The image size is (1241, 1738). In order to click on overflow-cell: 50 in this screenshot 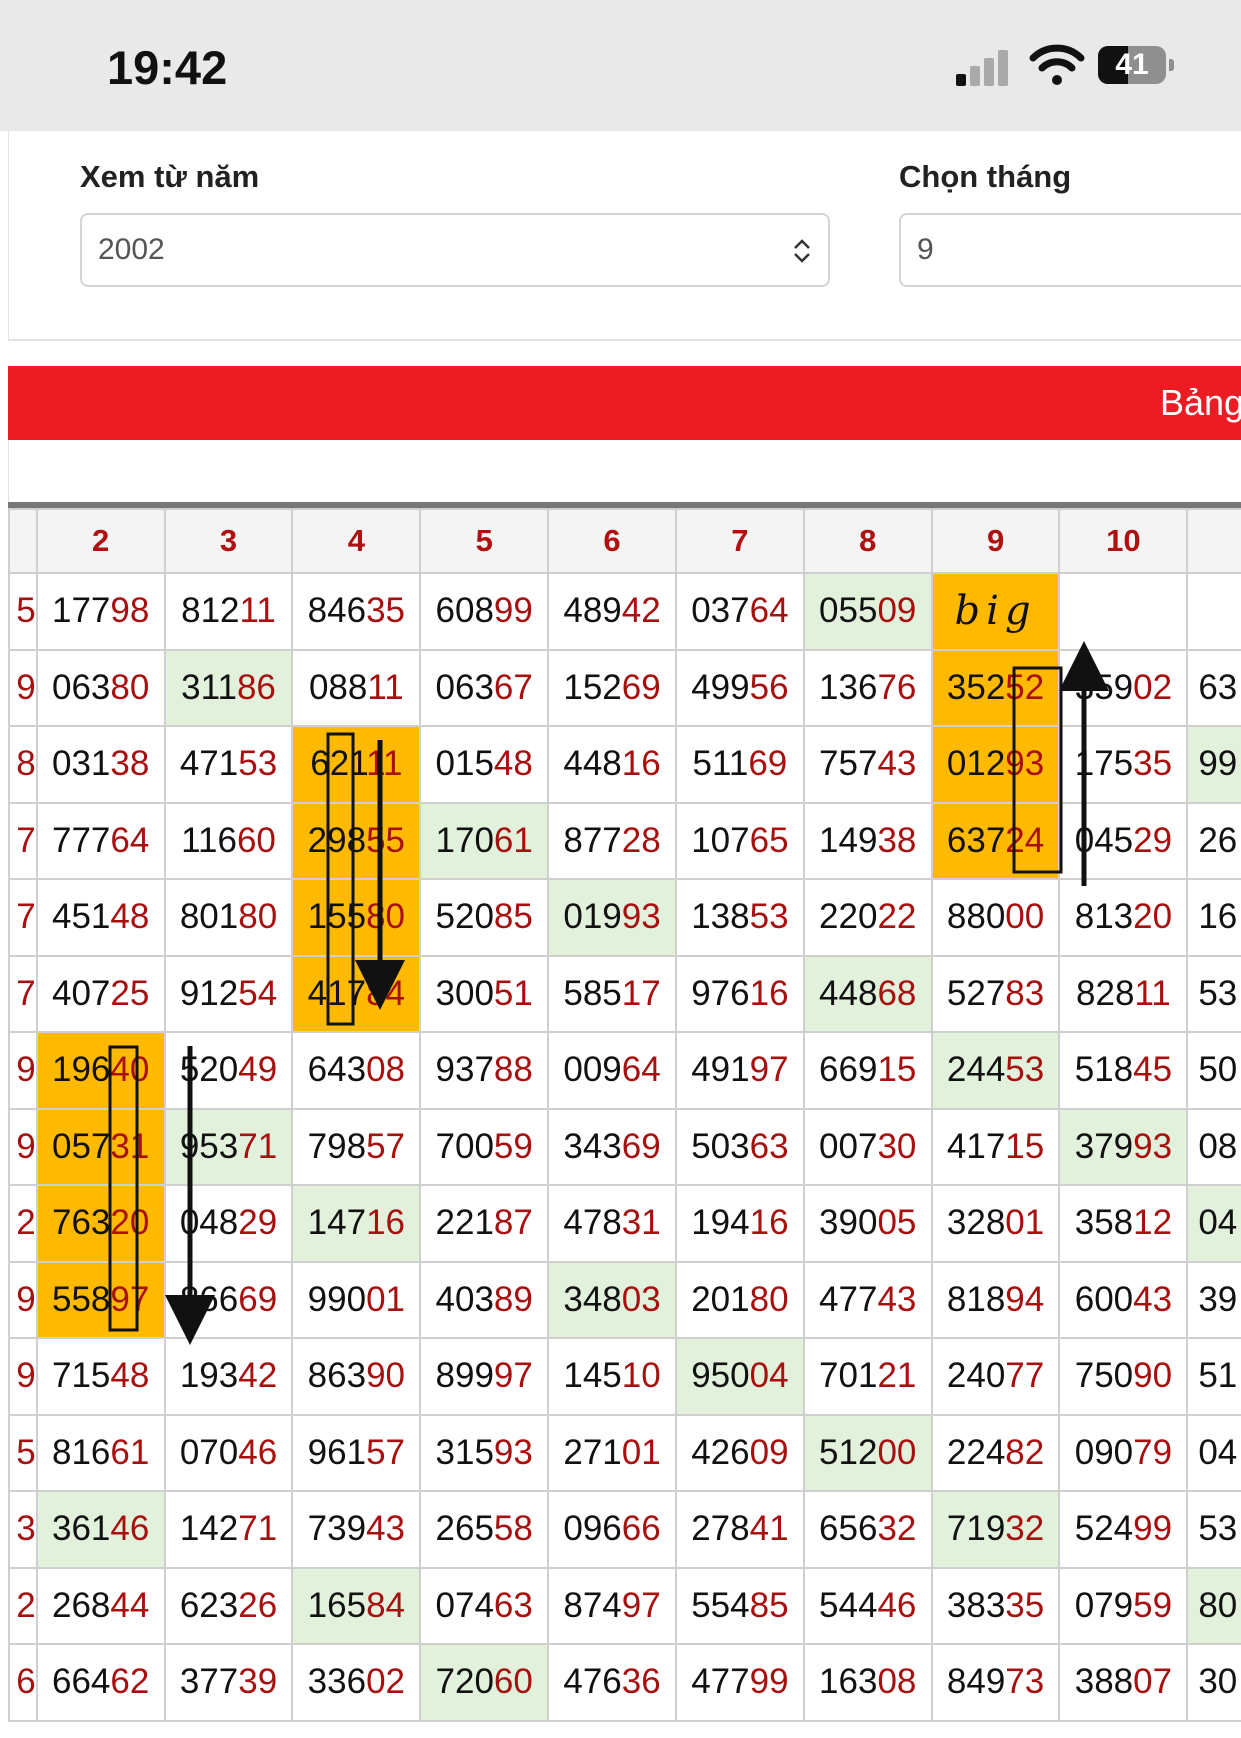, I will do `click(1213, 1070)`.